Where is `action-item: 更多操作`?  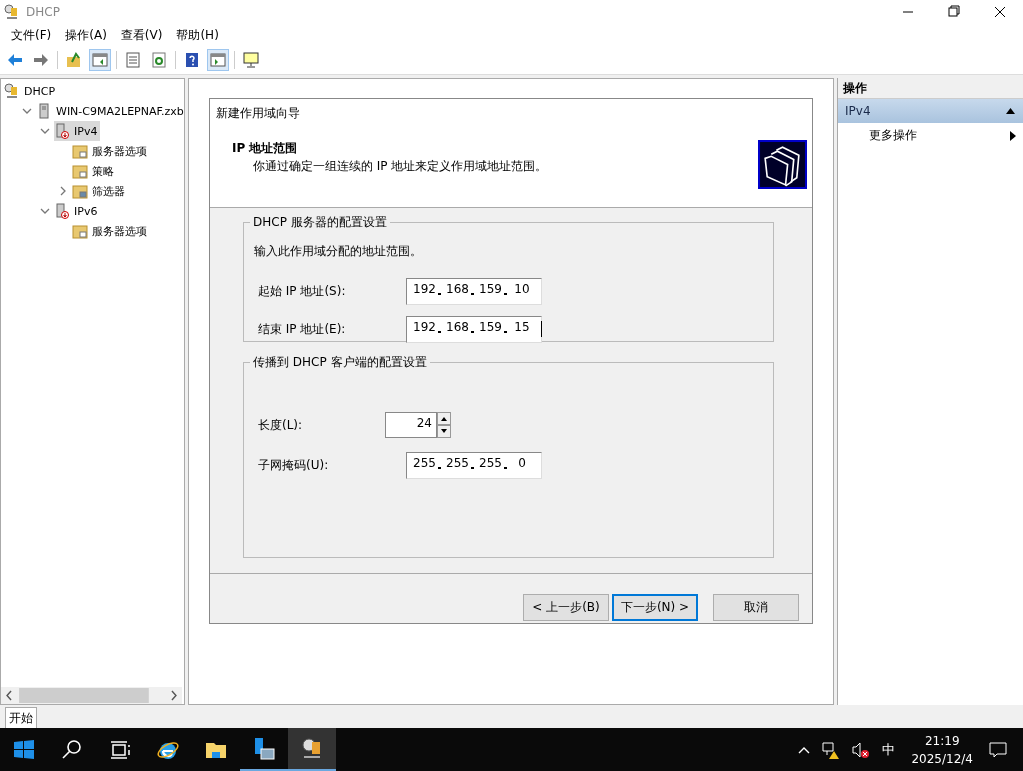
action-item: 更多操作 is located at coordinates (893, 135).